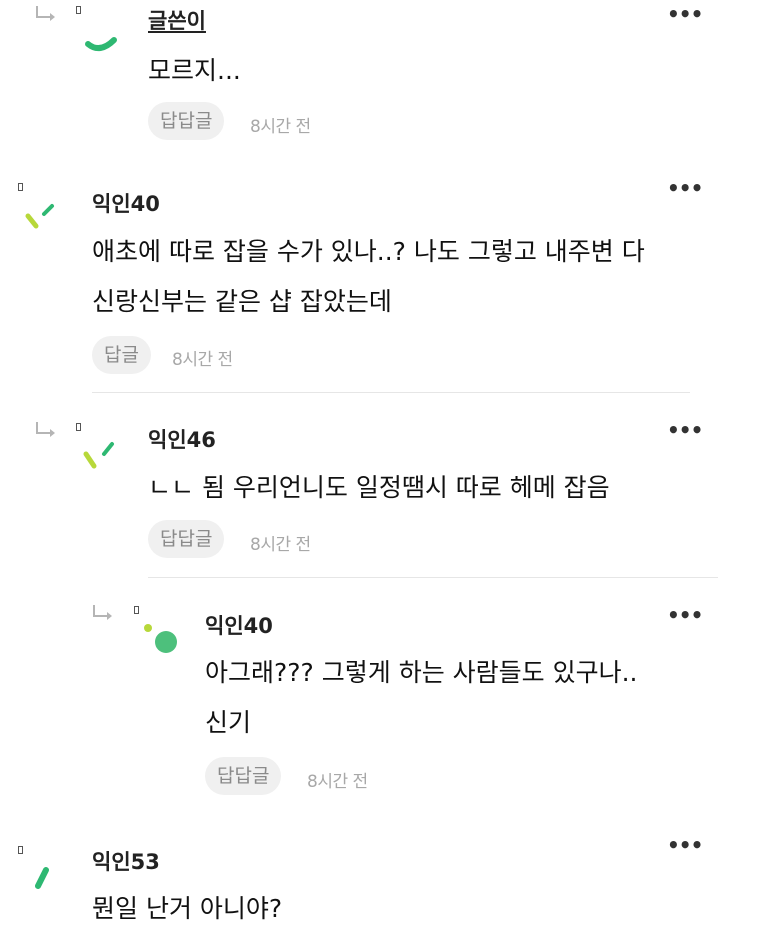 The width and height of the screenshot is (780, 939). What do you see at coordinates (368, 251) in the screenshot?
I see `comment-text-line: 애초에 따로 잡을 수가 있나..? 나도 그렇고 내주변 다` at bounding box center [368, 251].